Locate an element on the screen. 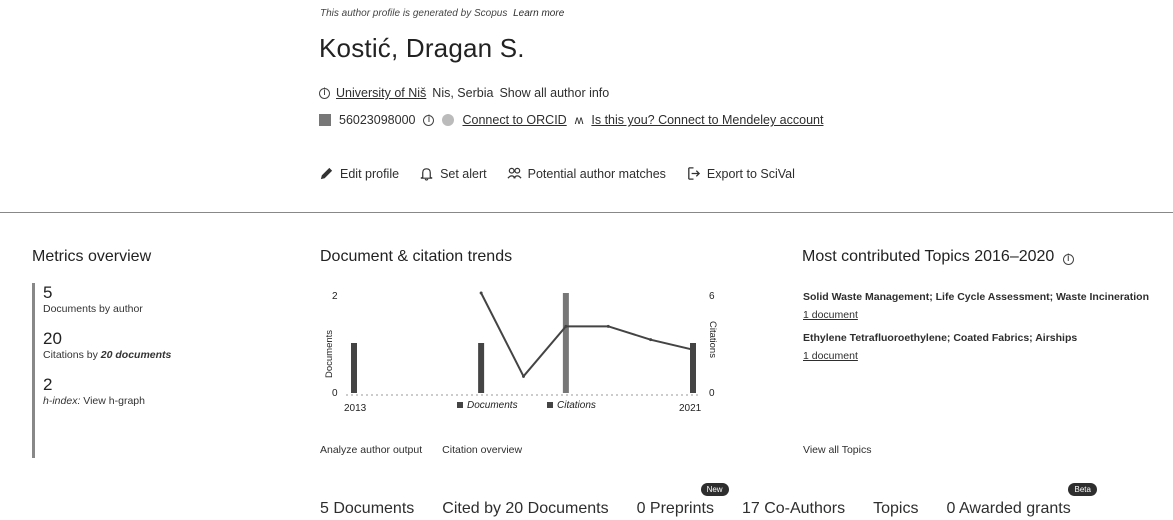 This screenshot has width=1173, height=520. citations-count: 20 is located at coordinates (52, 338).